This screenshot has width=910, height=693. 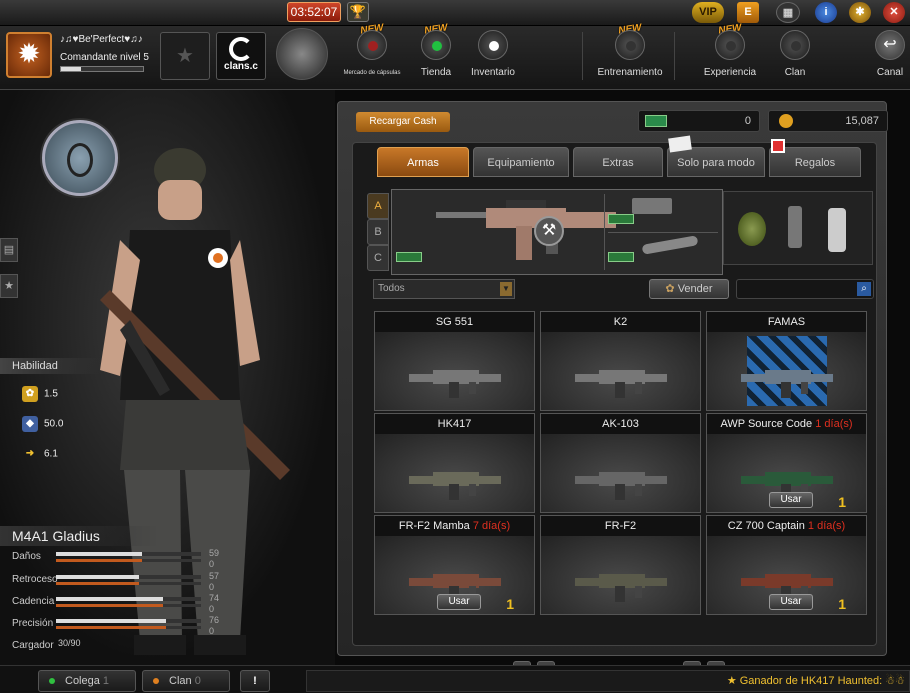 I want to click on online-dot-icon, so click(x=52, y=681).